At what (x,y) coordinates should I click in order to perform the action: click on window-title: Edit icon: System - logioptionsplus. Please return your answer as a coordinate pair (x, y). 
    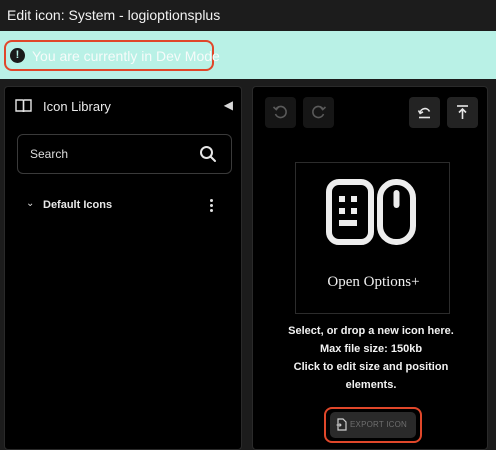
    Looking at the image, I should click on (114, 15).